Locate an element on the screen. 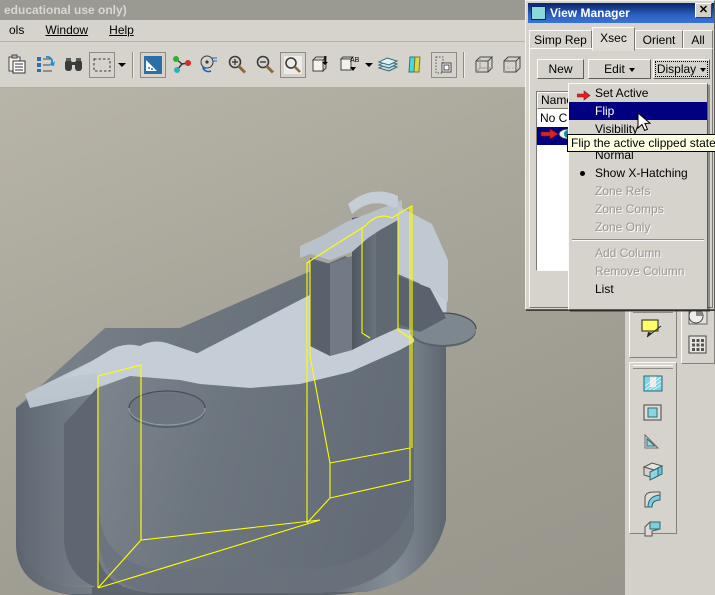 The height and width of the screenshot is (595, 715). radio-bullet-icon is located at coordinates (582, 173).